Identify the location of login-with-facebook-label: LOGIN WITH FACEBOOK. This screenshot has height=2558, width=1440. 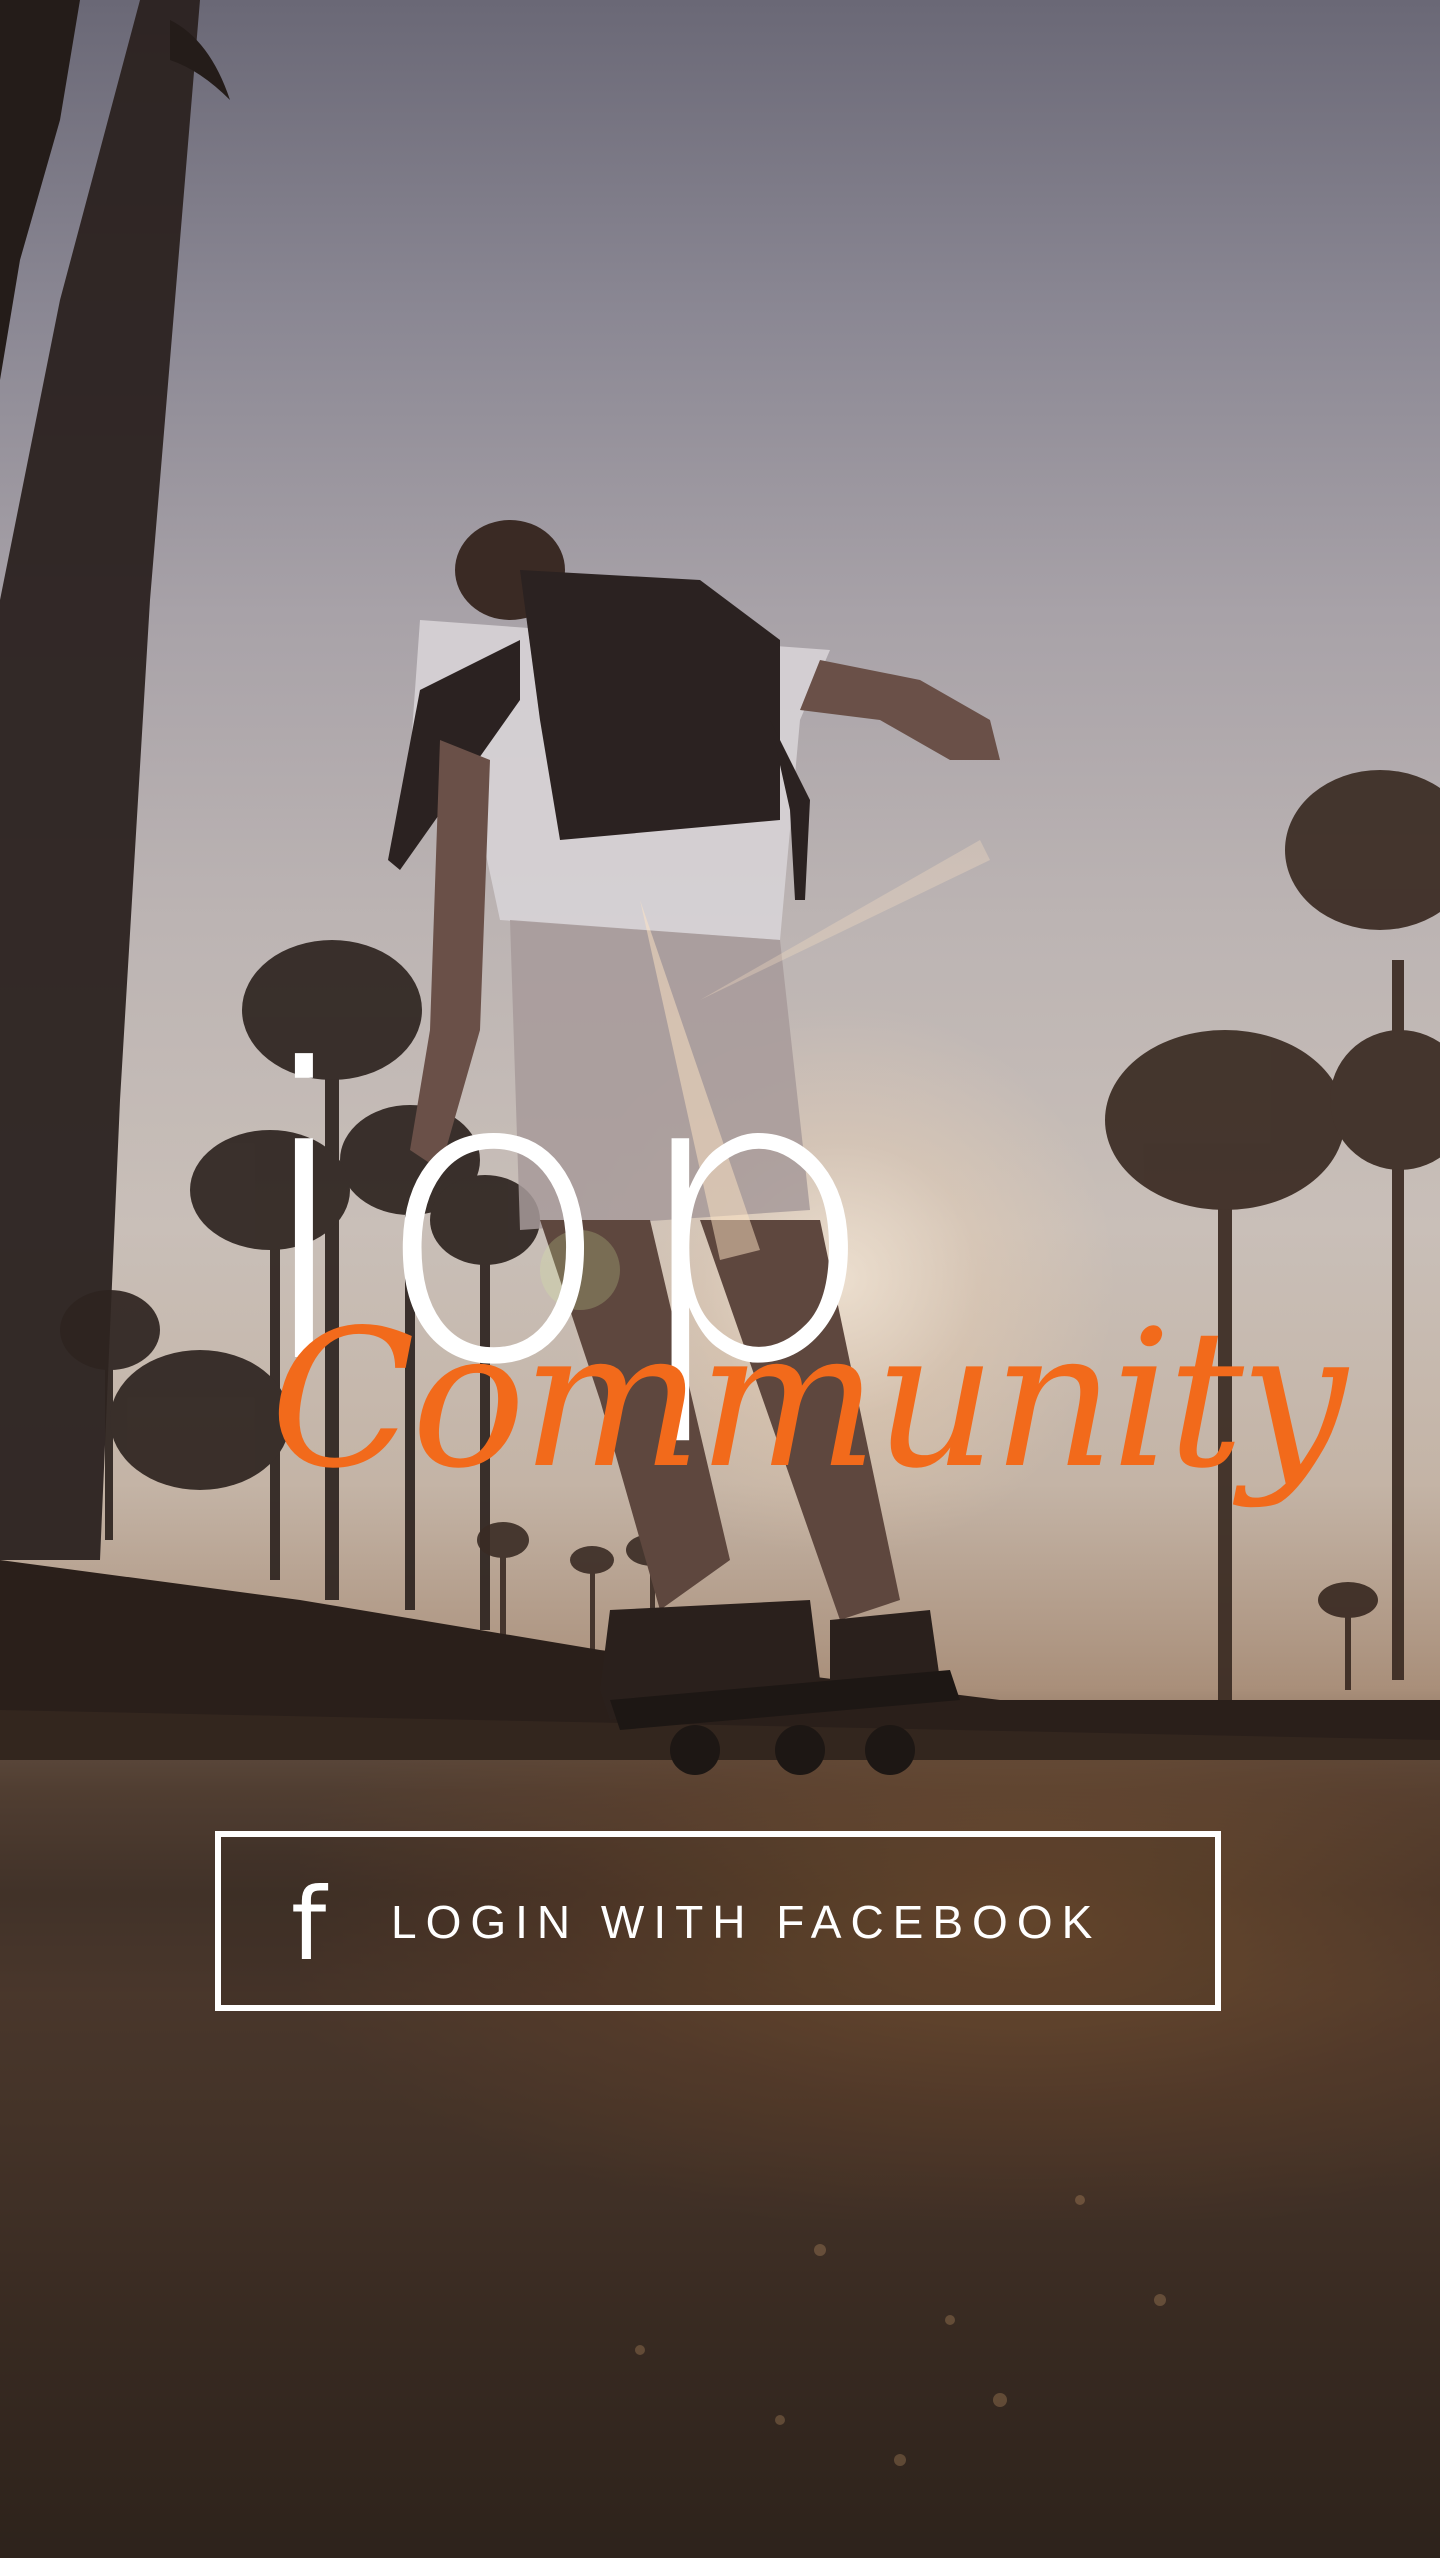
(746, 1922).